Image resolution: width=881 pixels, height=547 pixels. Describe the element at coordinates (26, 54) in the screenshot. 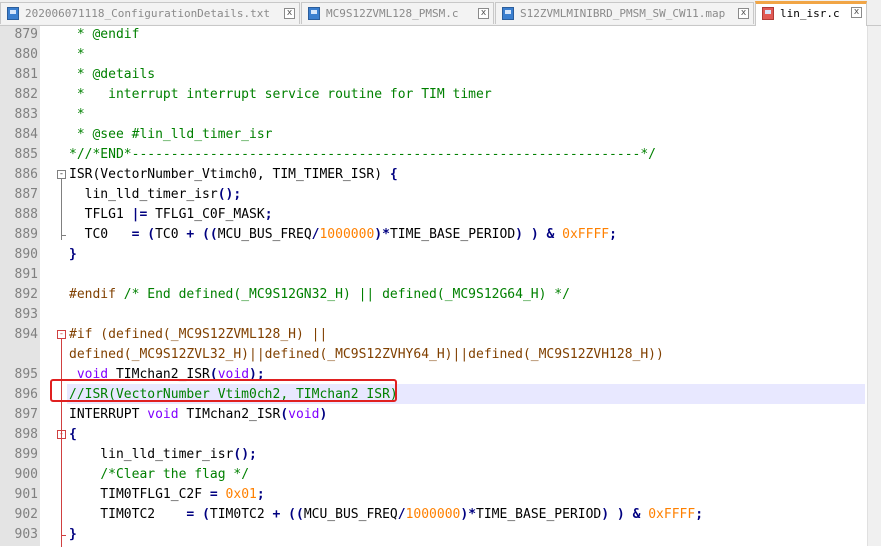

I see `line-number: 880` at that location.